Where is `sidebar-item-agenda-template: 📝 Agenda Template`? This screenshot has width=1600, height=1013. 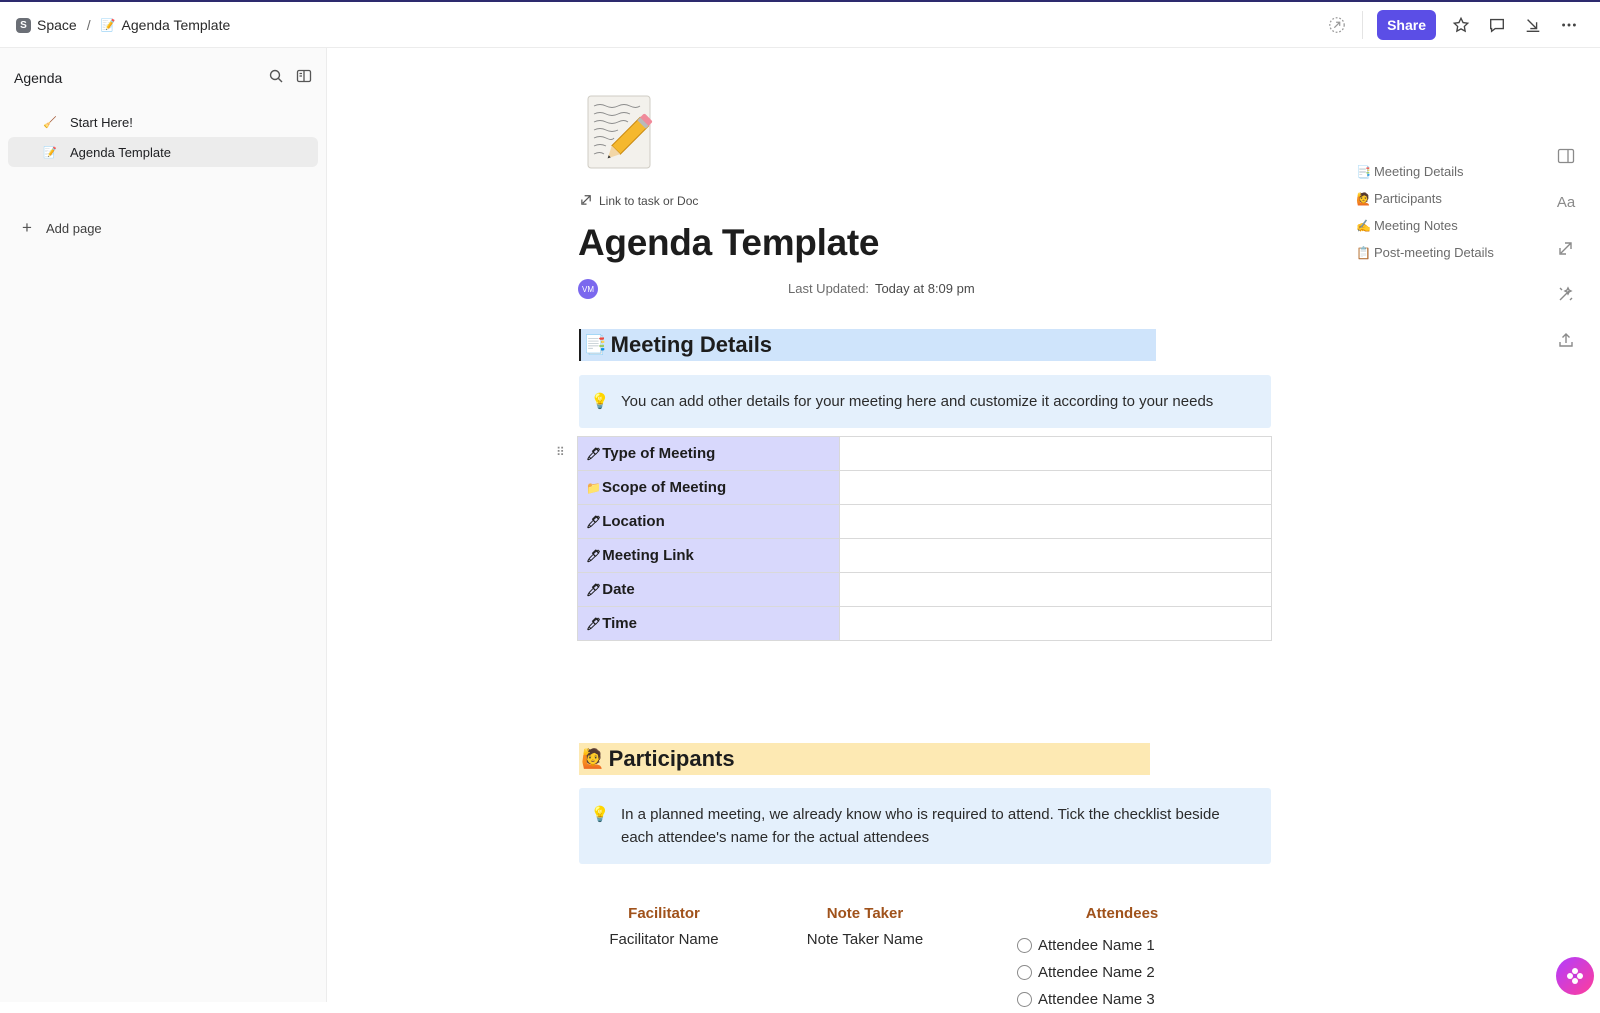
sidebar-item-agenda-template: 📝 Agenda Template is located at coordinates (163, 152).